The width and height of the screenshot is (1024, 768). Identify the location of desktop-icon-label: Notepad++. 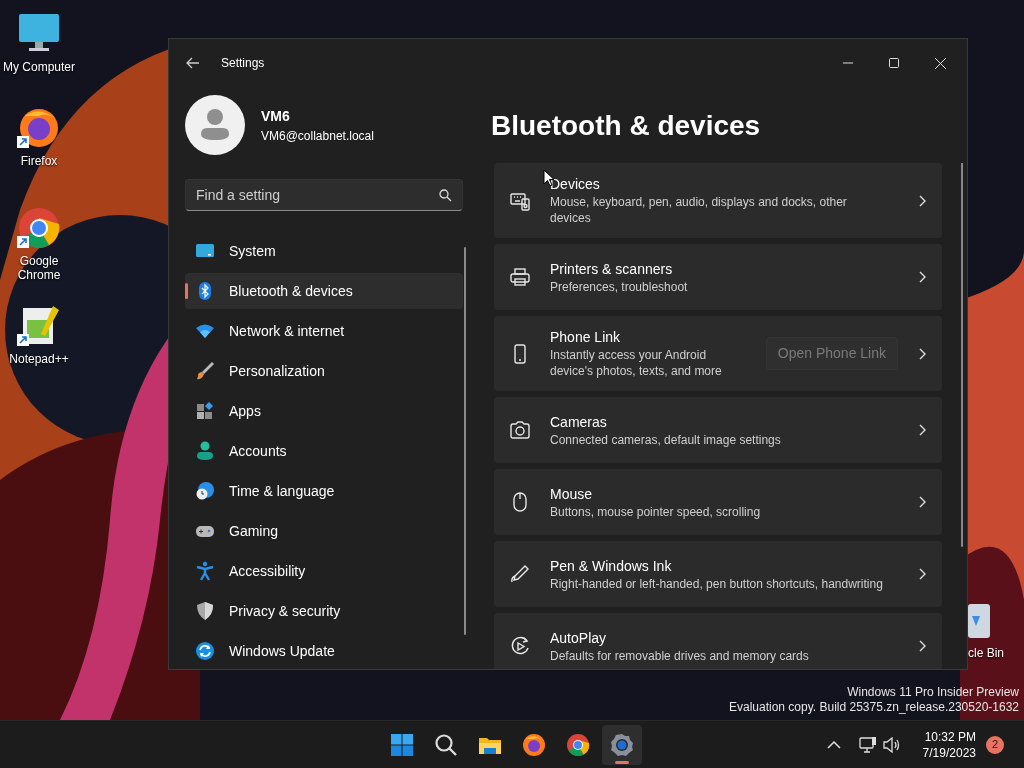
(39, 359).